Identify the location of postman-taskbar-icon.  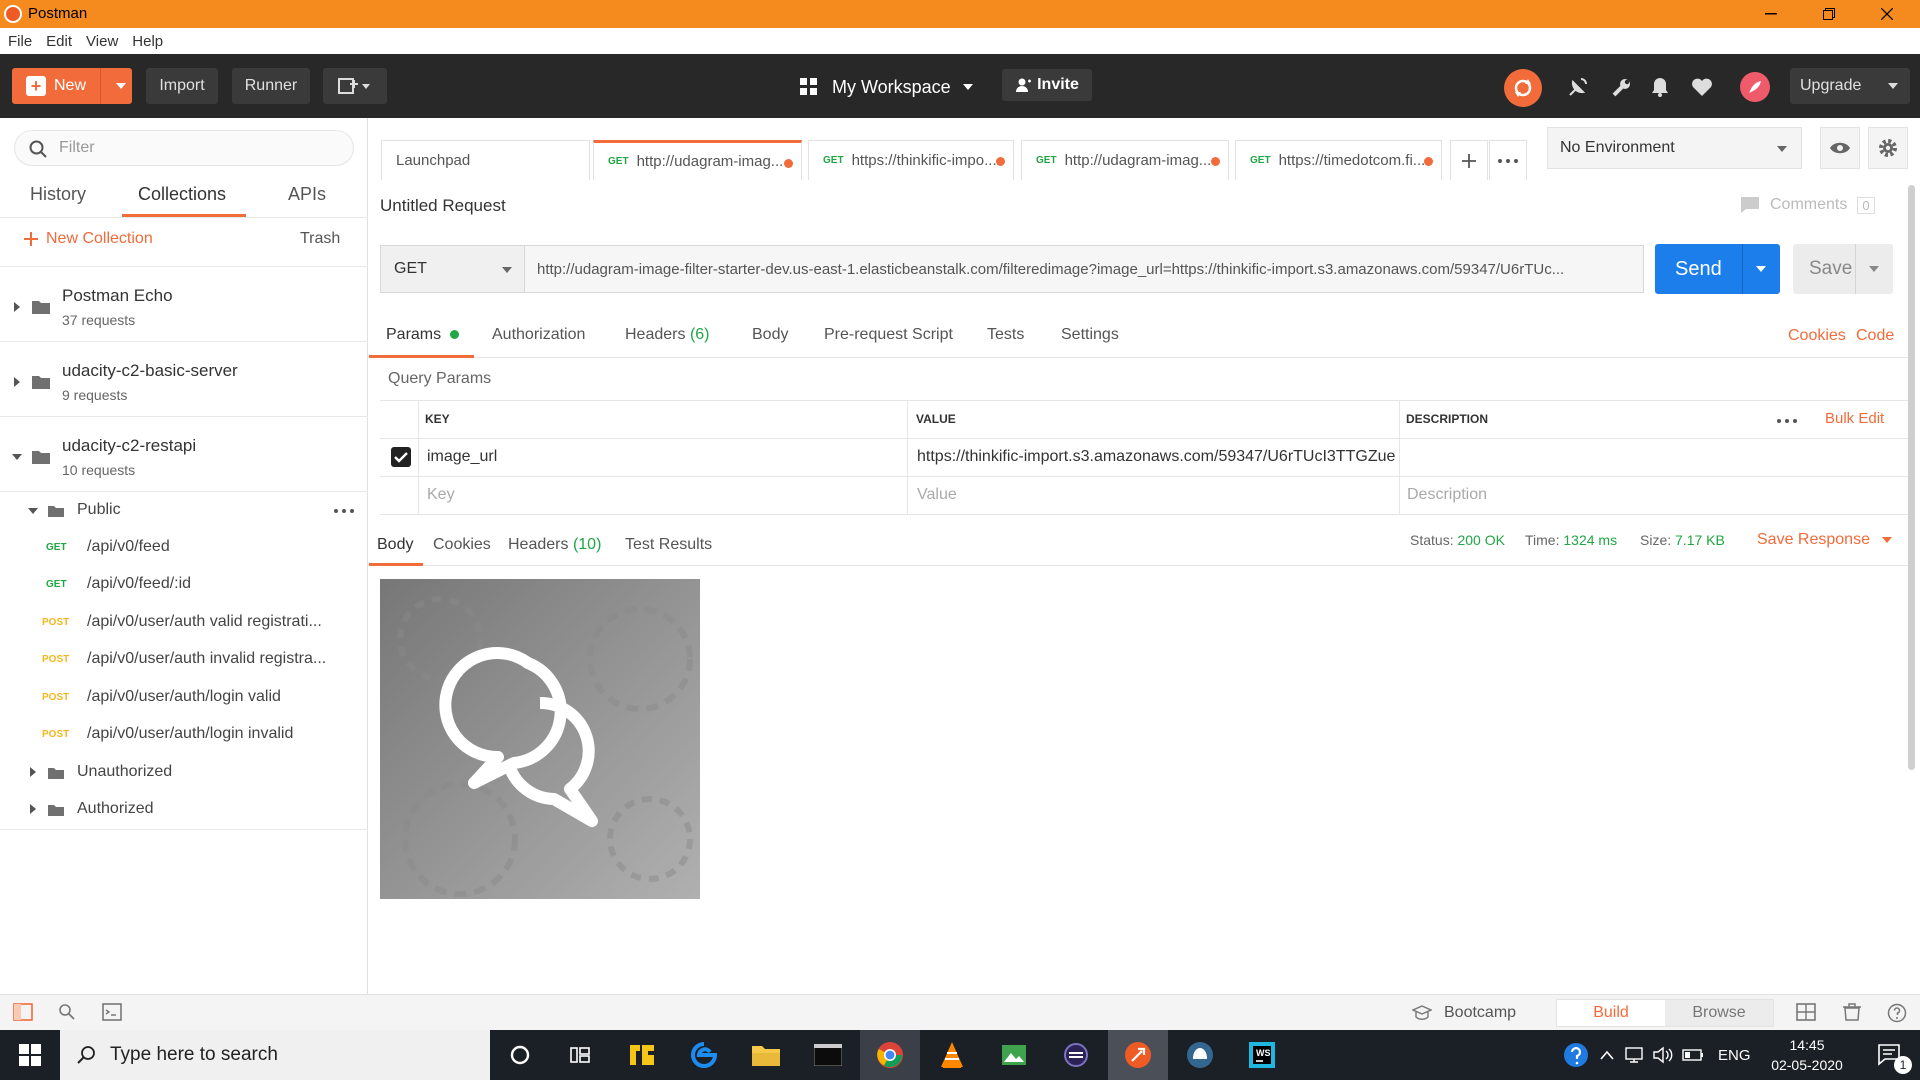
(1138, 1055).